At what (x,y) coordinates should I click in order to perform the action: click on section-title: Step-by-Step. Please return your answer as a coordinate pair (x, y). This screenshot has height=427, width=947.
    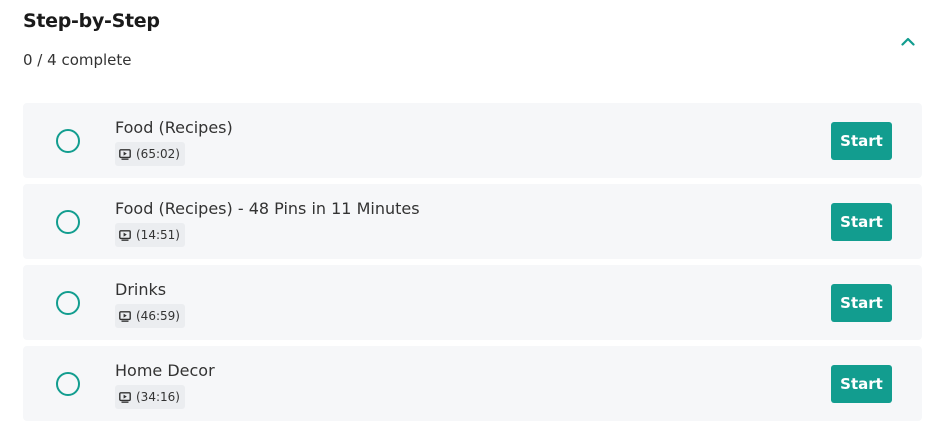
    Looking at the image, I should click on (91, 21).